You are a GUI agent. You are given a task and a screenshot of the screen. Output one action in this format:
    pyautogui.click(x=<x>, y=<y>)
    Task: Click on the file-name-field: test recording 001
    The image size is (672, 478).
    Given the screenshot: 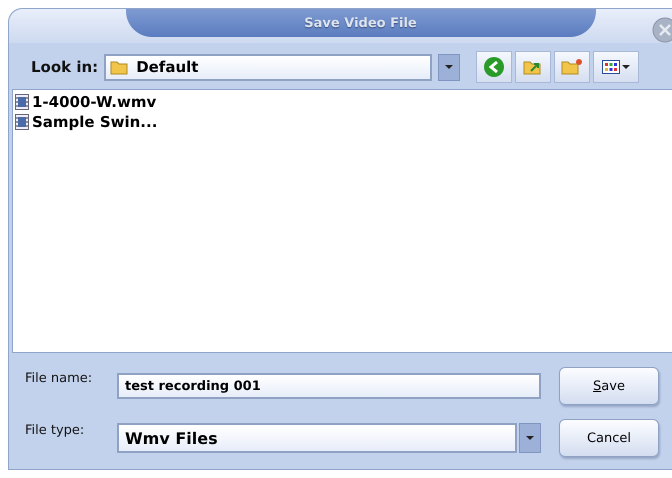 What is the action you would take?
    pyautogui.click(x=329, y=386)
    